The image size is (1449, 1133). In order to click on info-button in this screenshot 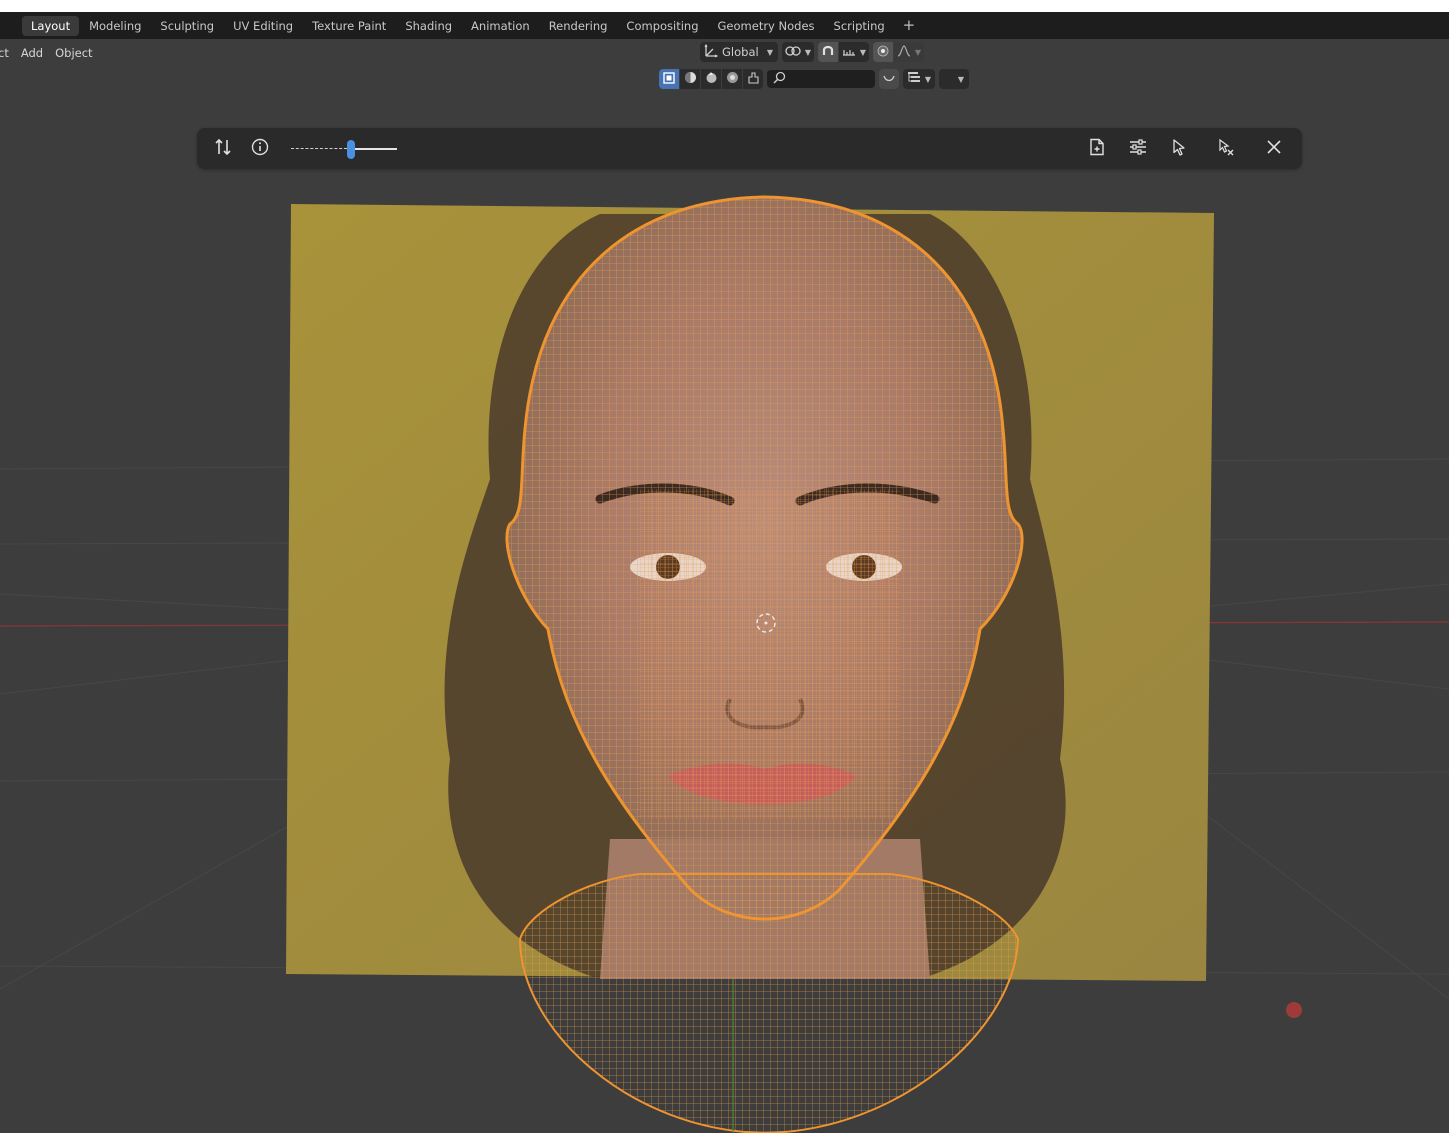, I will do `click(260, 149)`.